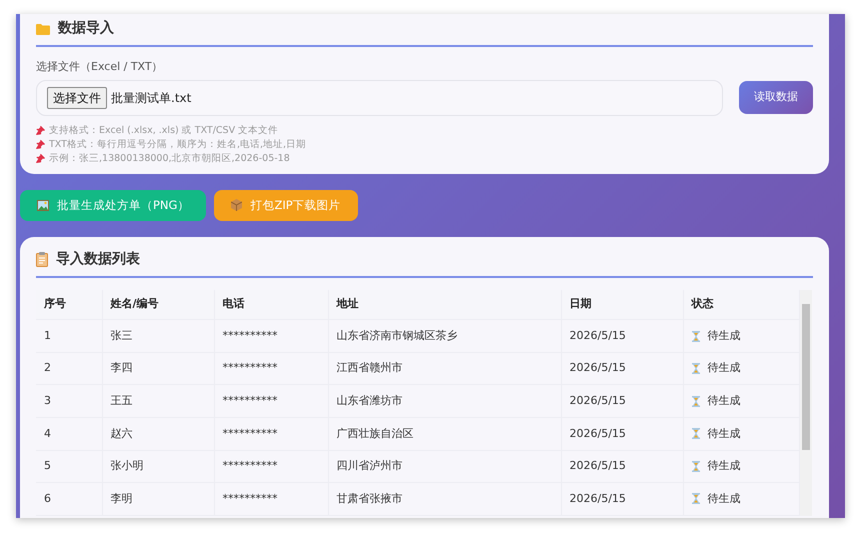  I want to click on read-data-button: 读取数据, so click(776, 97).